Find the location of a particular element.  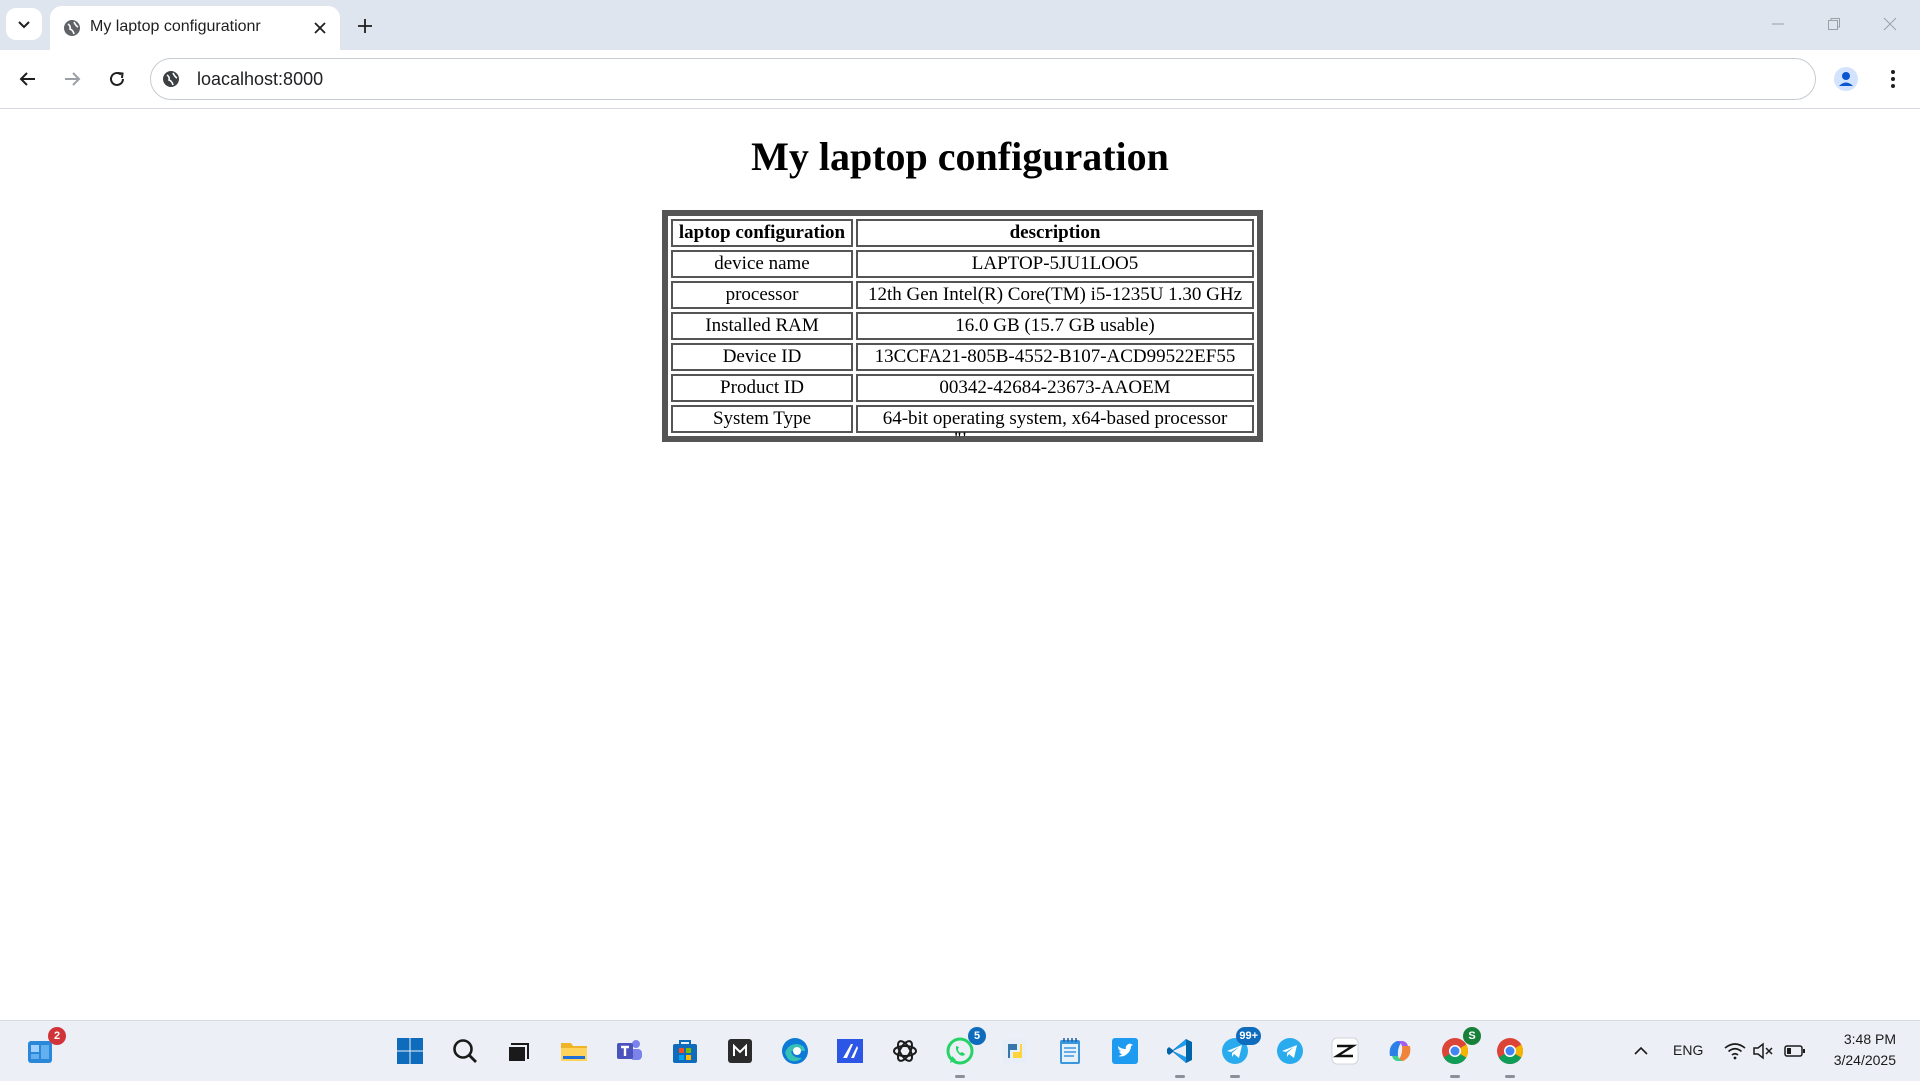

telegram-icon is located at coordinates (1290, 1051).